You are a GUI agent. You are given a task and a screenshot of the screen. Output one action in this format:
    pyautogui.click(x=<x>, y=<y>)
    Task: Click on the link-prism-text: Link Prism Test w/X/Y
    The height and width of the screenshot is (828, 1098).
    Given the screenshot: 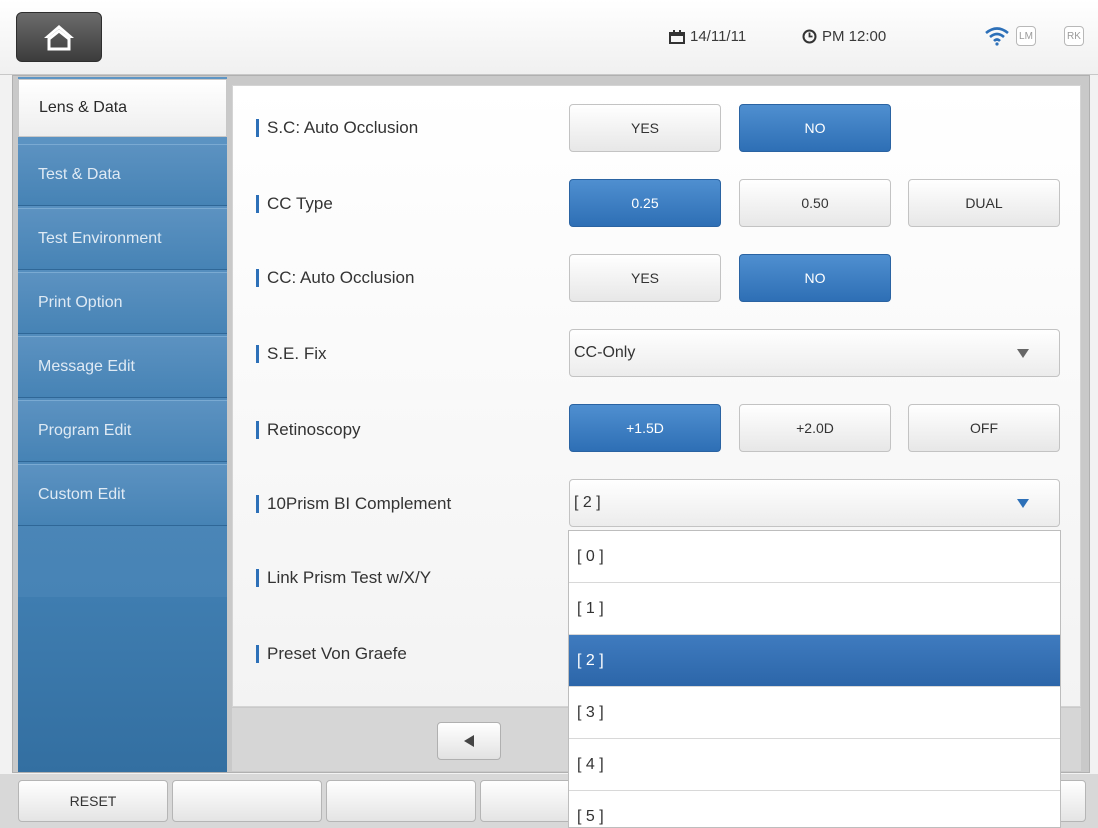 What is the action you would take?
    pyautogui.click(x=349, y=577)
    